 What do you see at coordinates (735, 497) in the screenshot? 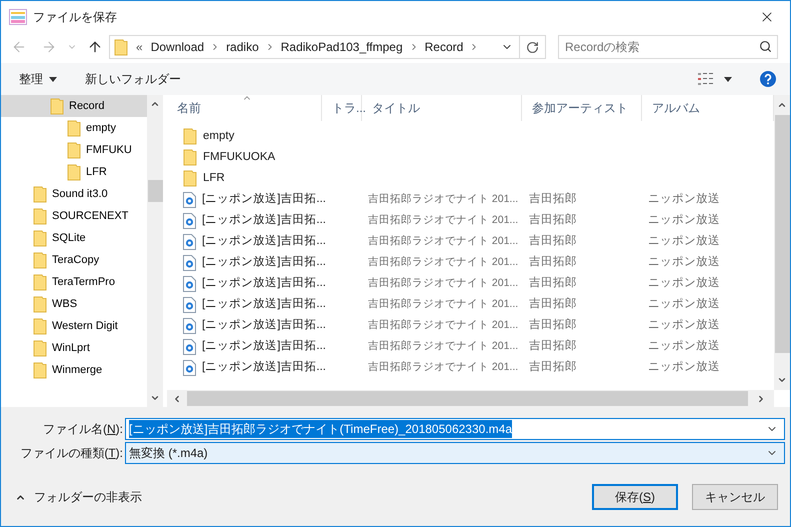
I see `dialog-button: キャンセル` at bounding box center [735, 497].